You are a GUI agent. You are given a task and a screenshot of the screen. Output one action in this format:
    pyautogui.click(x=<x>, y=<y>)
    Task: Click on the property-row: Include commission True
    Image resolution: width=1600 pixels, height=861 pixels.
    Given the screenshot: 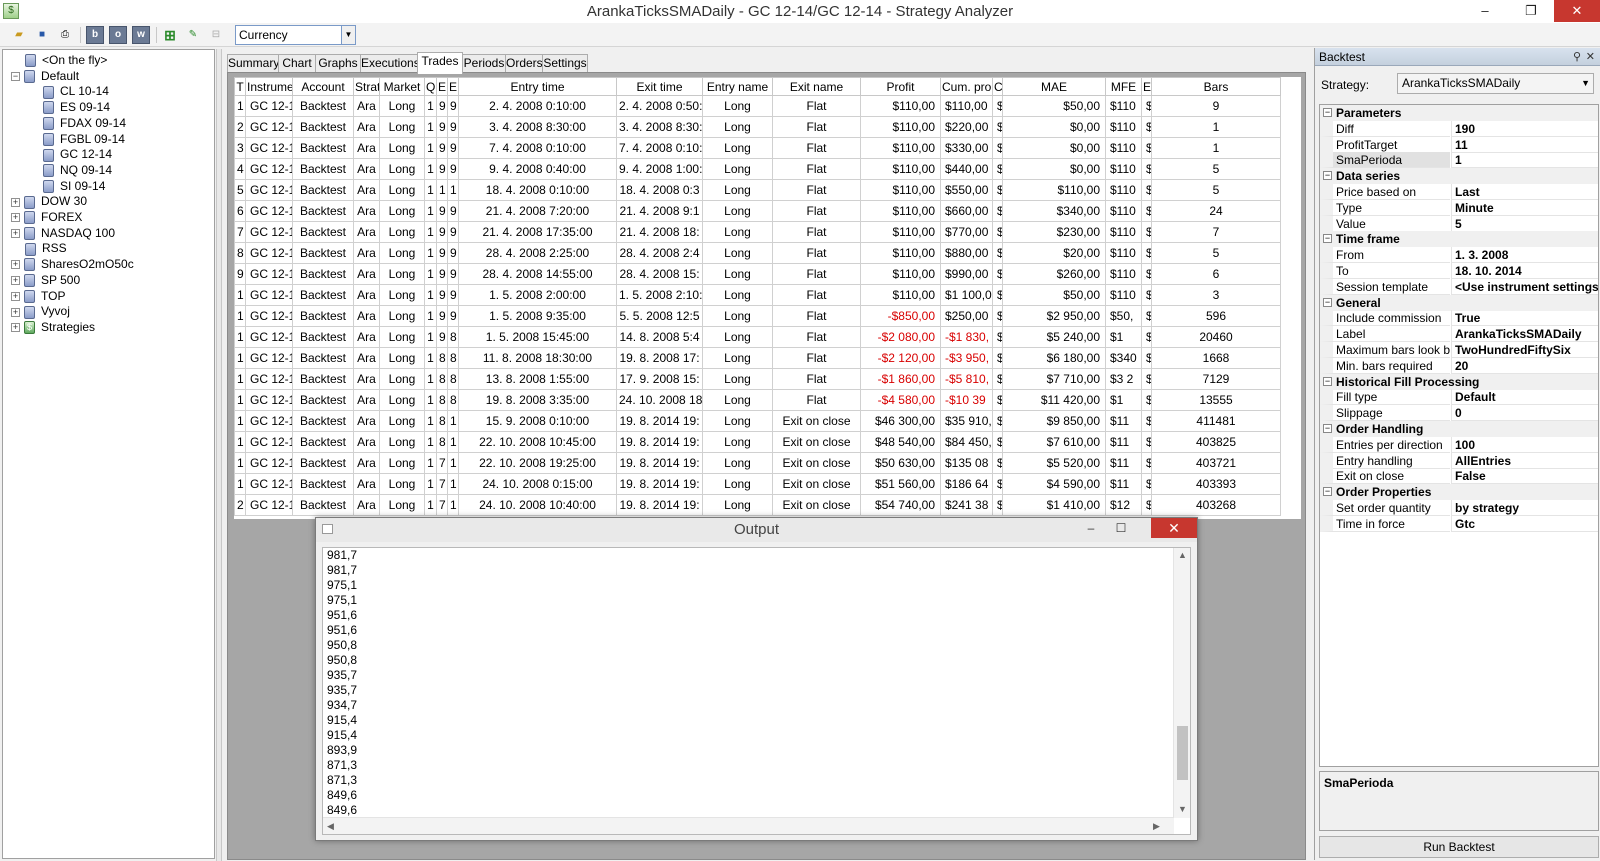 What is the action you would take?
    pyautogui.click(x=1459, y=318)
    